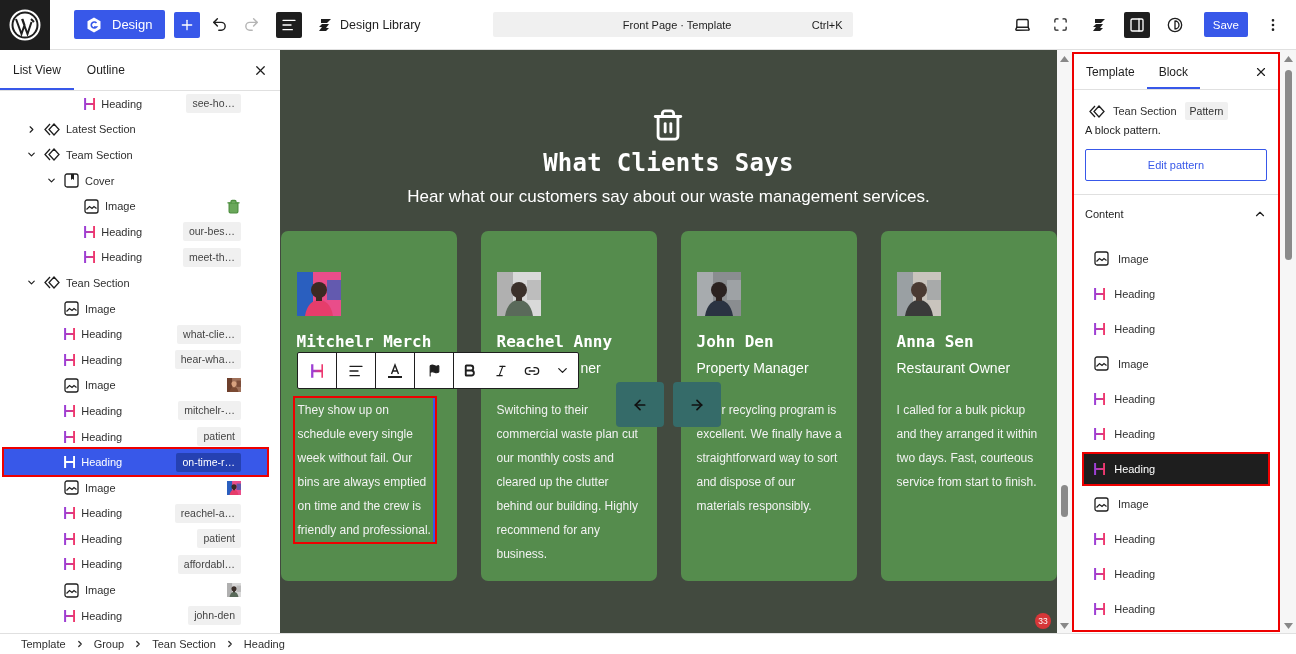 The height and width of the screenshot is (654, 1296). Describe the element at coordinates (364, 342) in the screenshot. I see `client-name: Mitchelr Merch` at that location.